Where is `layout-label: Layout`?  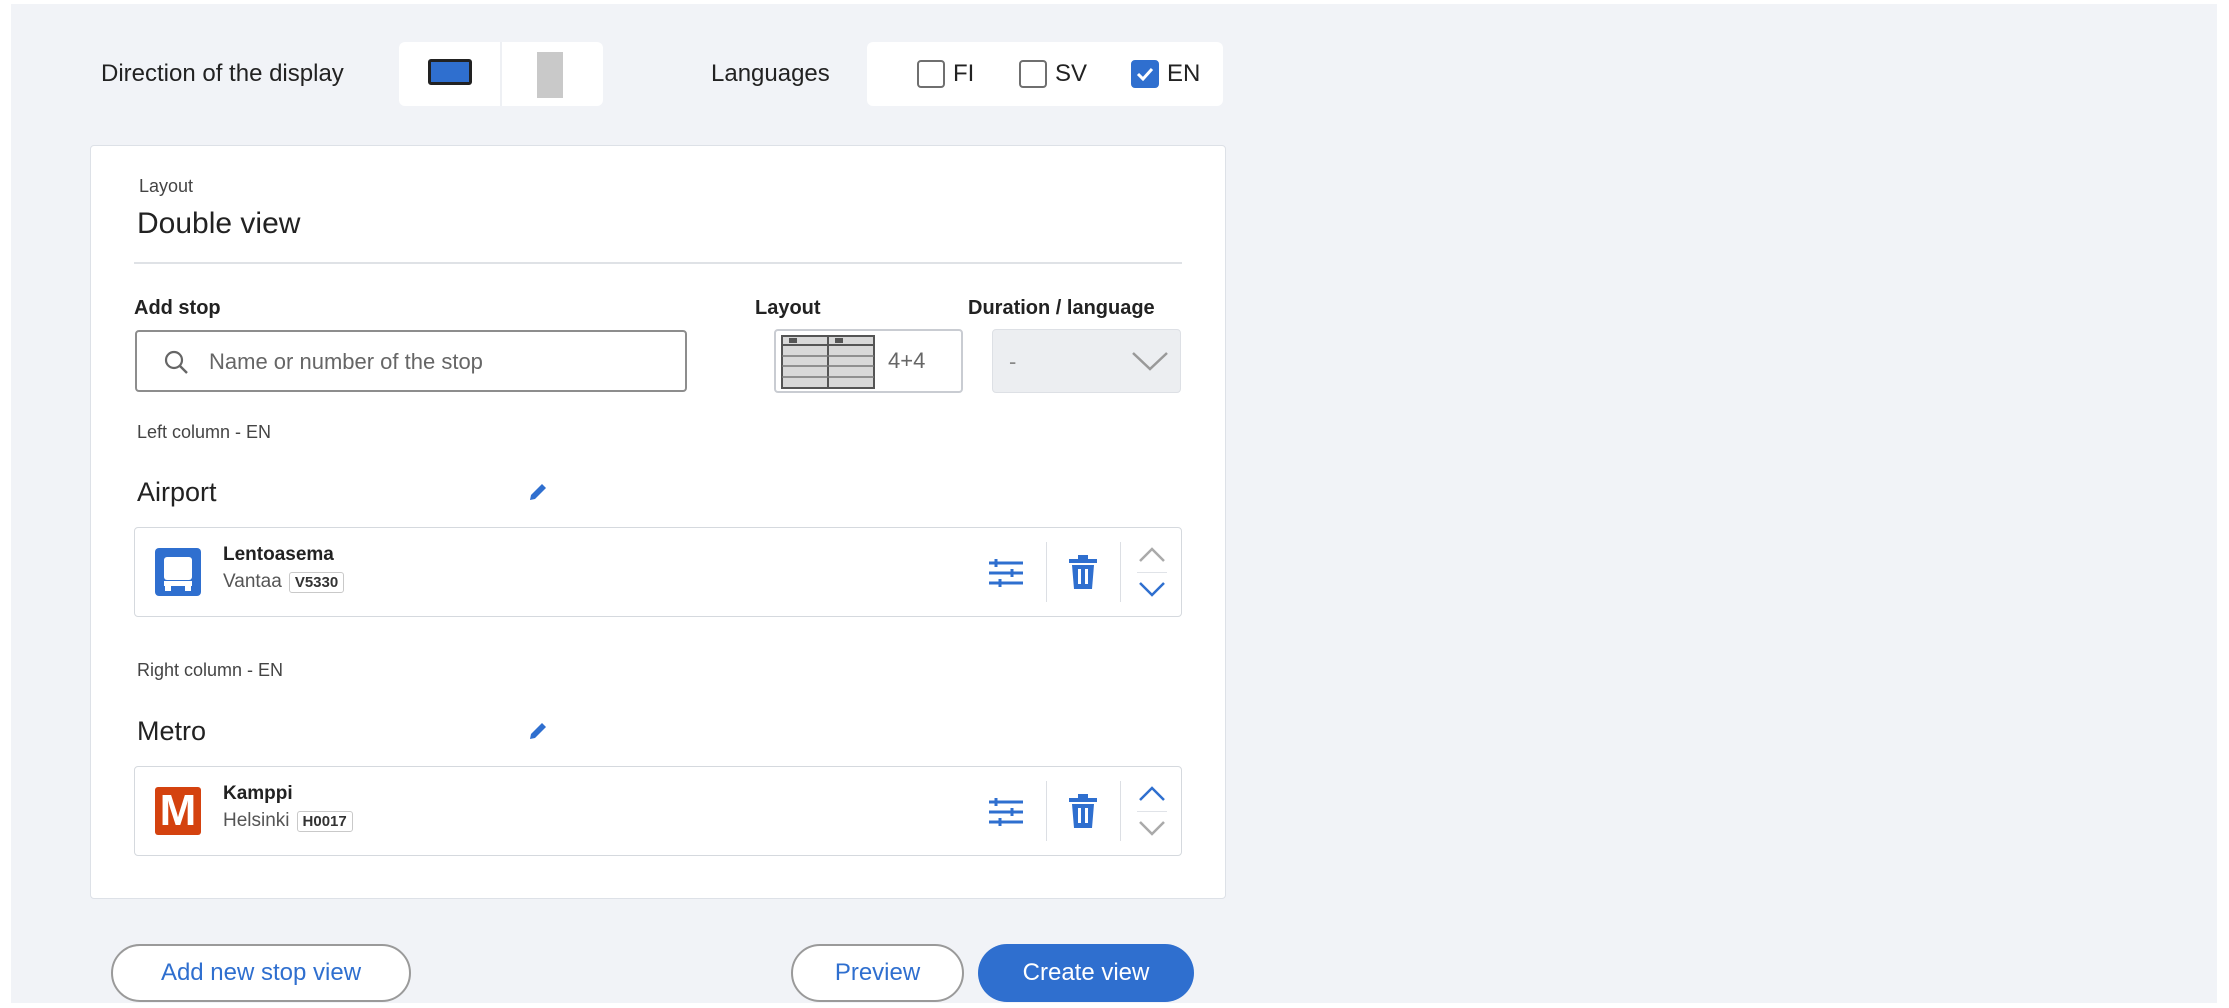 layout-label: Layout is located at coordinates (788, 308).